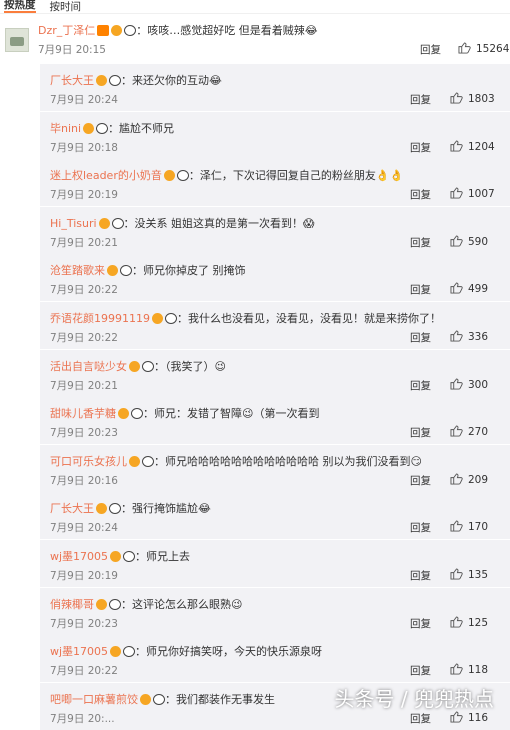  What do you see at coordinates (88, 366) in the screenshot?
I see `reply-username: 活出自言哒少女` at bounding box center [88, 366].